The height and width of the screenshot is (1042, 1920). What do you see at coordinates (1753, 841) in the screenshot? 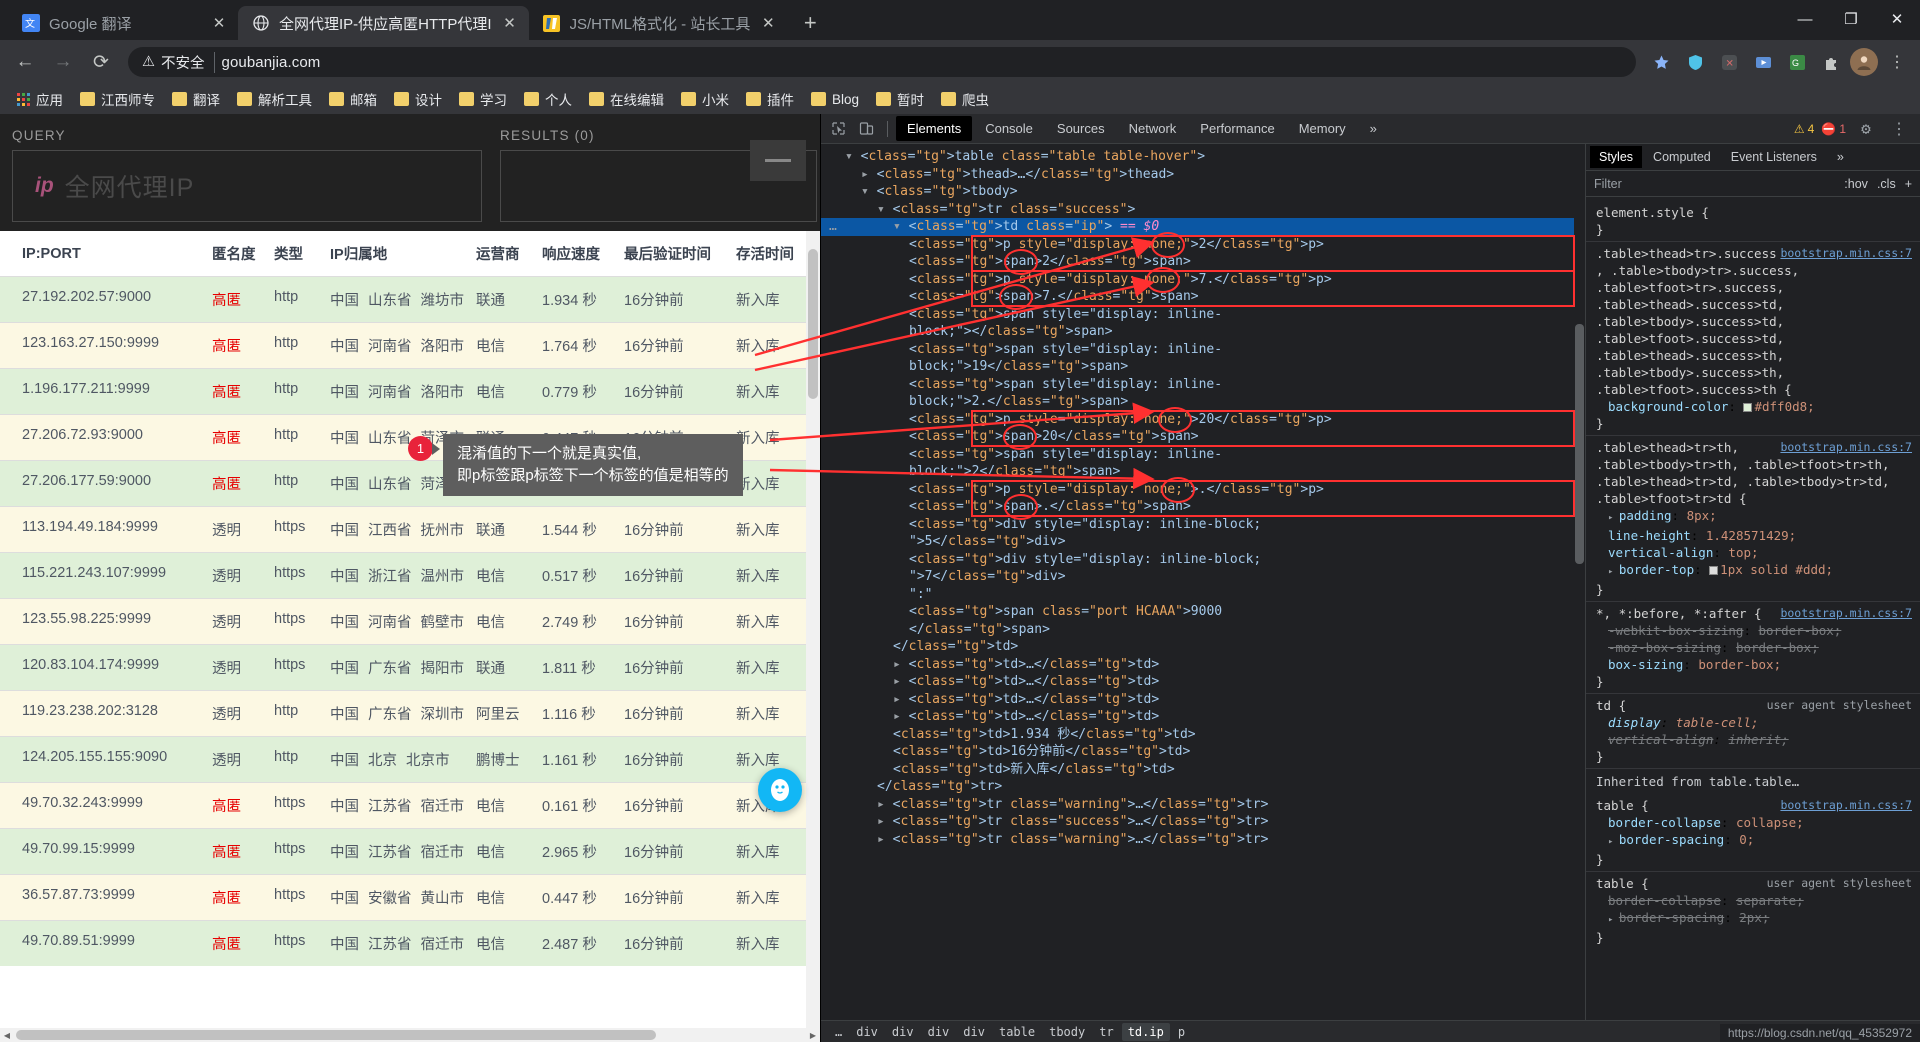
I see `style-declaration: ▸ border-spacing: 0;` at bounding box center [1753, 841].